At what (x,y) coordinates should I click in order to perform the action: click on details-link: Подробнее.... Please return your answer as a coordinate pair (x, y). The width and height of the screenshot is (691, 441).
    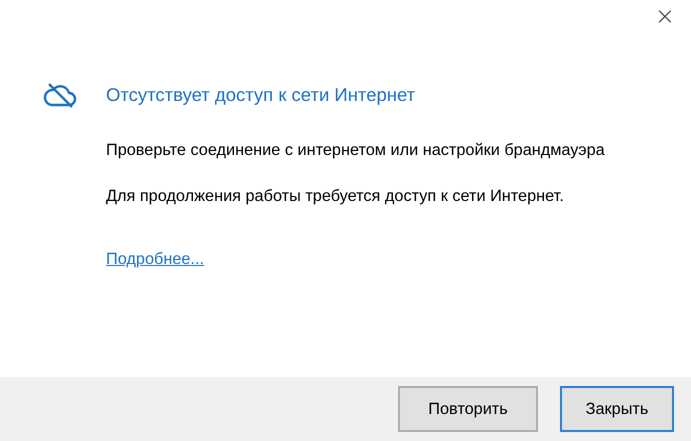
    Looking at the image, I should click on (155, 259).